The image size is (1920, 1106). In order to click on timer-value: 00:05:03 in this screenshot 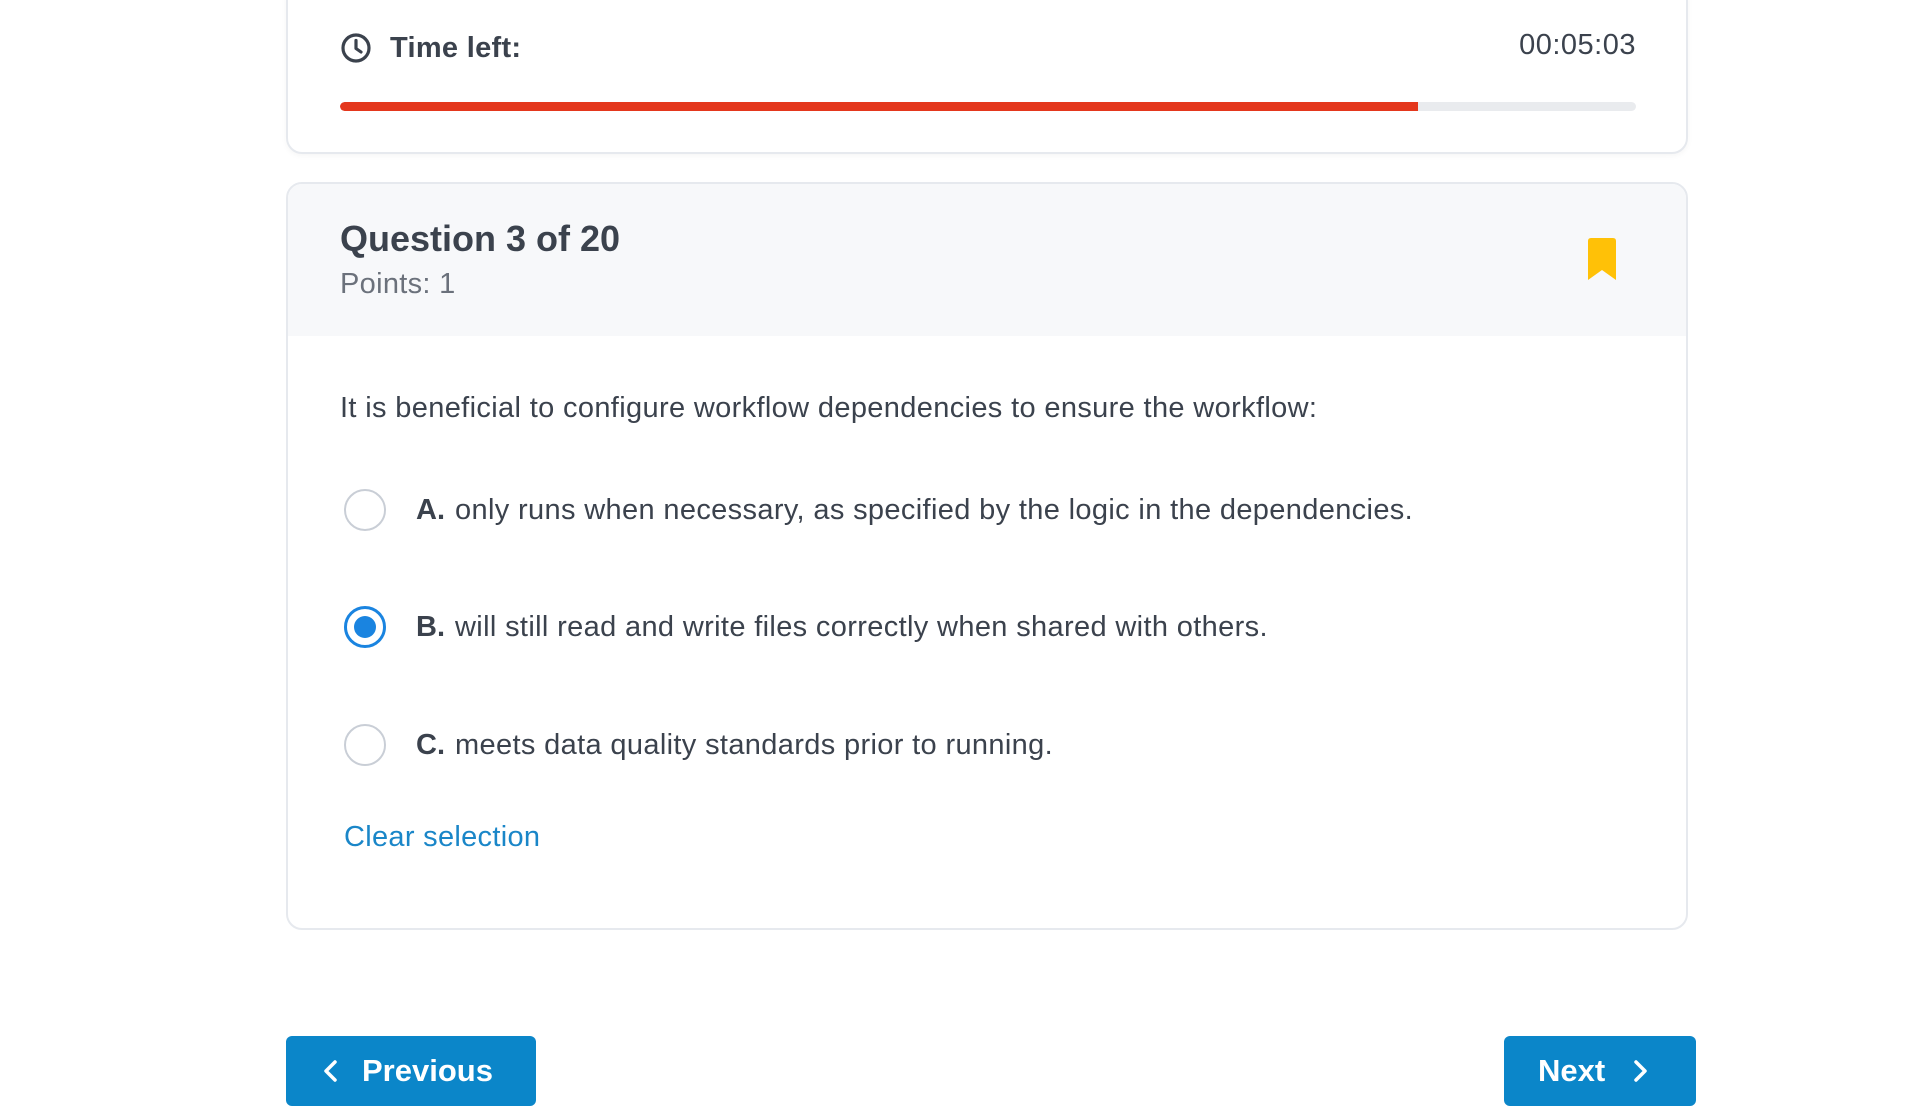, I will do `click(1577, 44)`.